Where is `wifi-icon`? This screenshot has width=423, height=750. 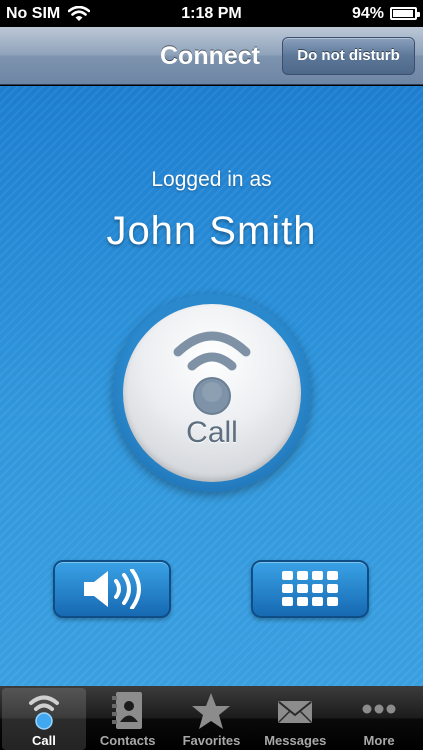 wifi-icon is located at coordinates (79, 13).